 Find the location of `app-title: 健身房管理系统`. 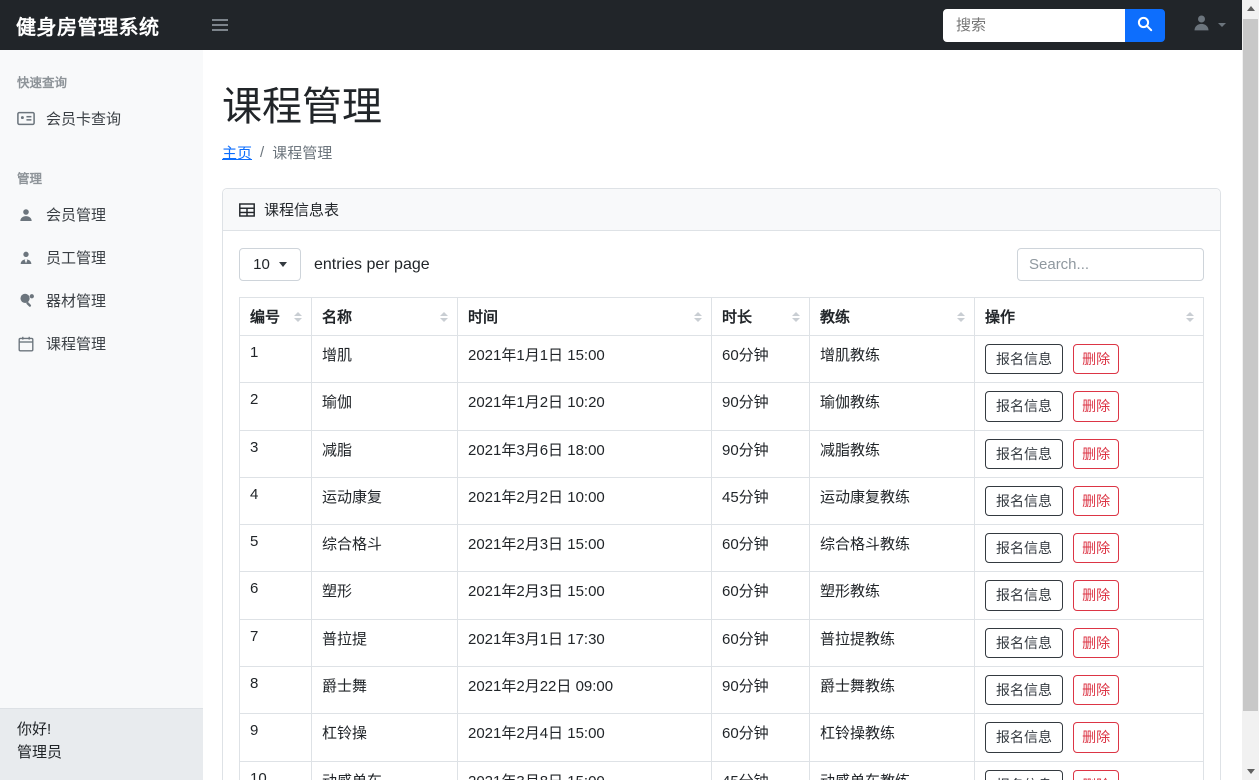

app-title: 健身房管理系统 is located at coordinates (88, 27).